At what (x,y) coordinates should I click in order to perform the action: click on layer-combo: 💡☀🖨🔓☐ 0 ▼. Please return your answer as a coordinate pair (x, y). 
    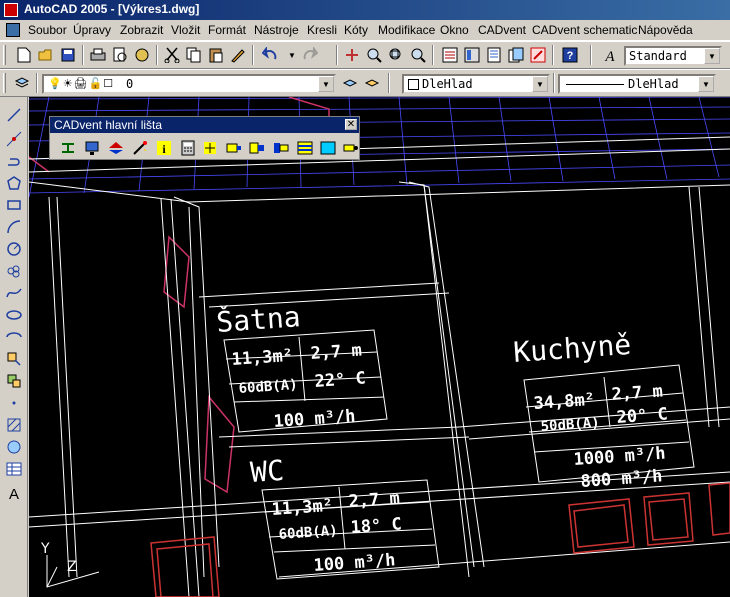
    Looking at the image, I should click on (189, 84).